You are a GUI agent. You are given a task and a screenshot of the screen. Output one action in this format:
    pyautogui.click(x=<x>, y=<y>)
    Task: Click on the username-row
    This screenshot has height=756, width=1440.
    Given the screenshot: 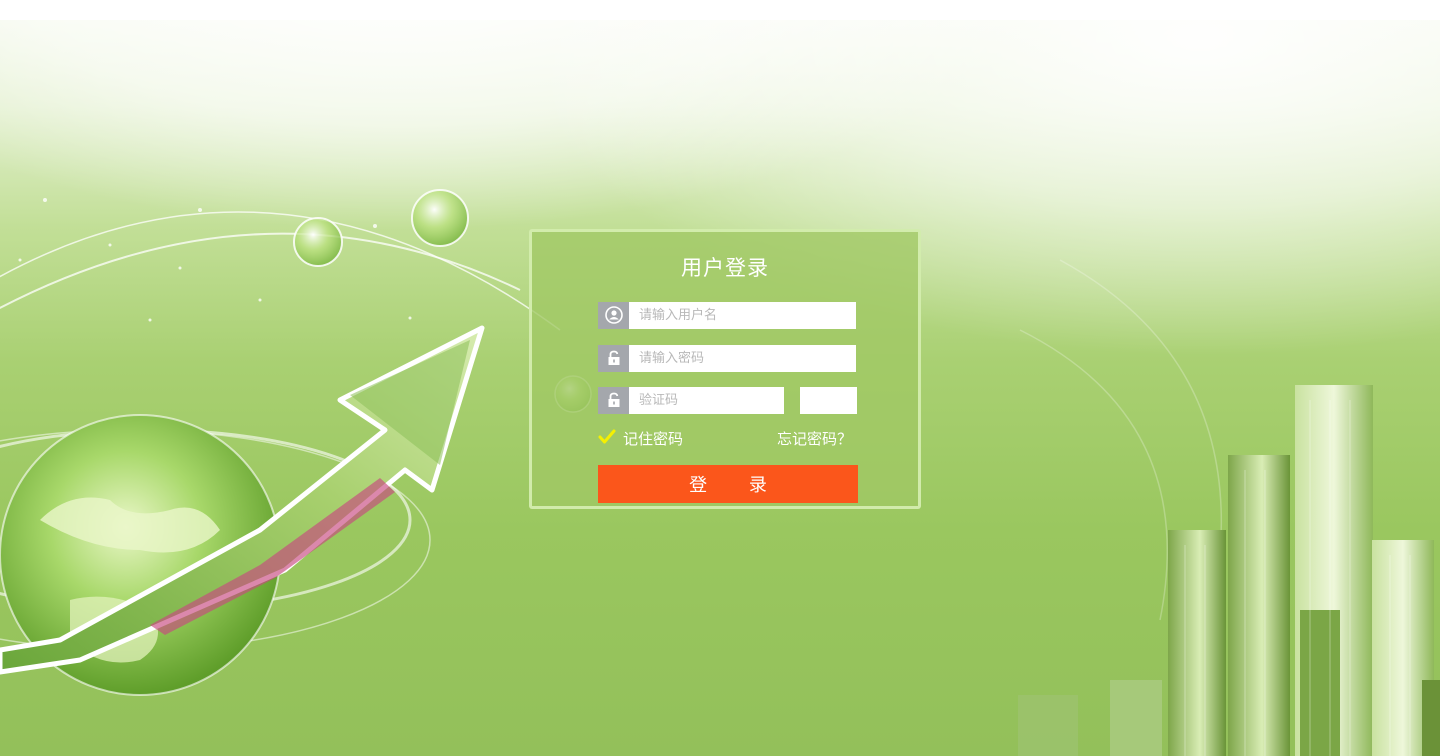 What is the action you would take?
    pyautogui.click(x=728, y=315)
    